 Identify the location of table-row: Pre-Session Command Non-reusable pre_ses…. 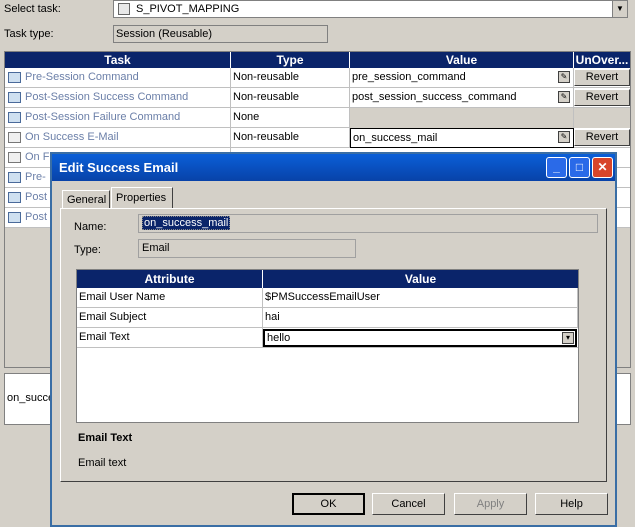
(317, 78).